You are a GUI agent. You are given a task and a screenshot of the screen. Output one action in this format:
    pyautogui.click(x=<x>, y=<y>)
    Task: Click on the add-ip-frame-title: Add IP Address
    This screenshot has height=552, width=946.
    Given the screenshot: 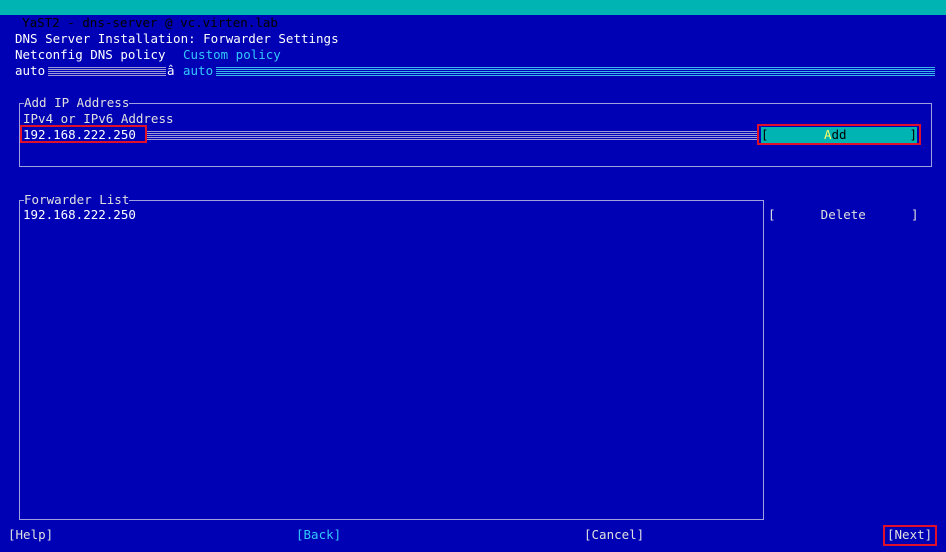 What is the action you would take?
    pyautogui.click(x=77, y=103)
    